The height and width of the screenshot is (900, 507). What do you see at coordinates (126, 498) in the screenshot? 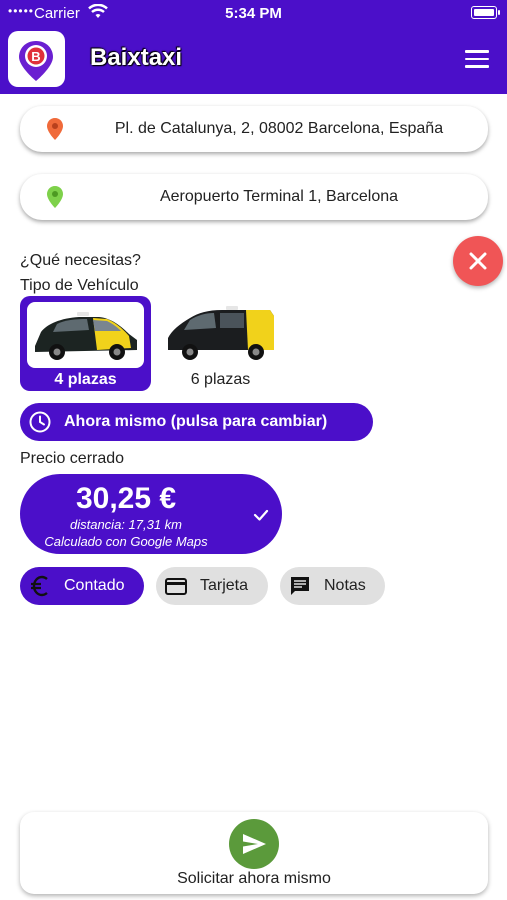
I see `price-amount: 30,25 €` at bounding box center [126, 498].